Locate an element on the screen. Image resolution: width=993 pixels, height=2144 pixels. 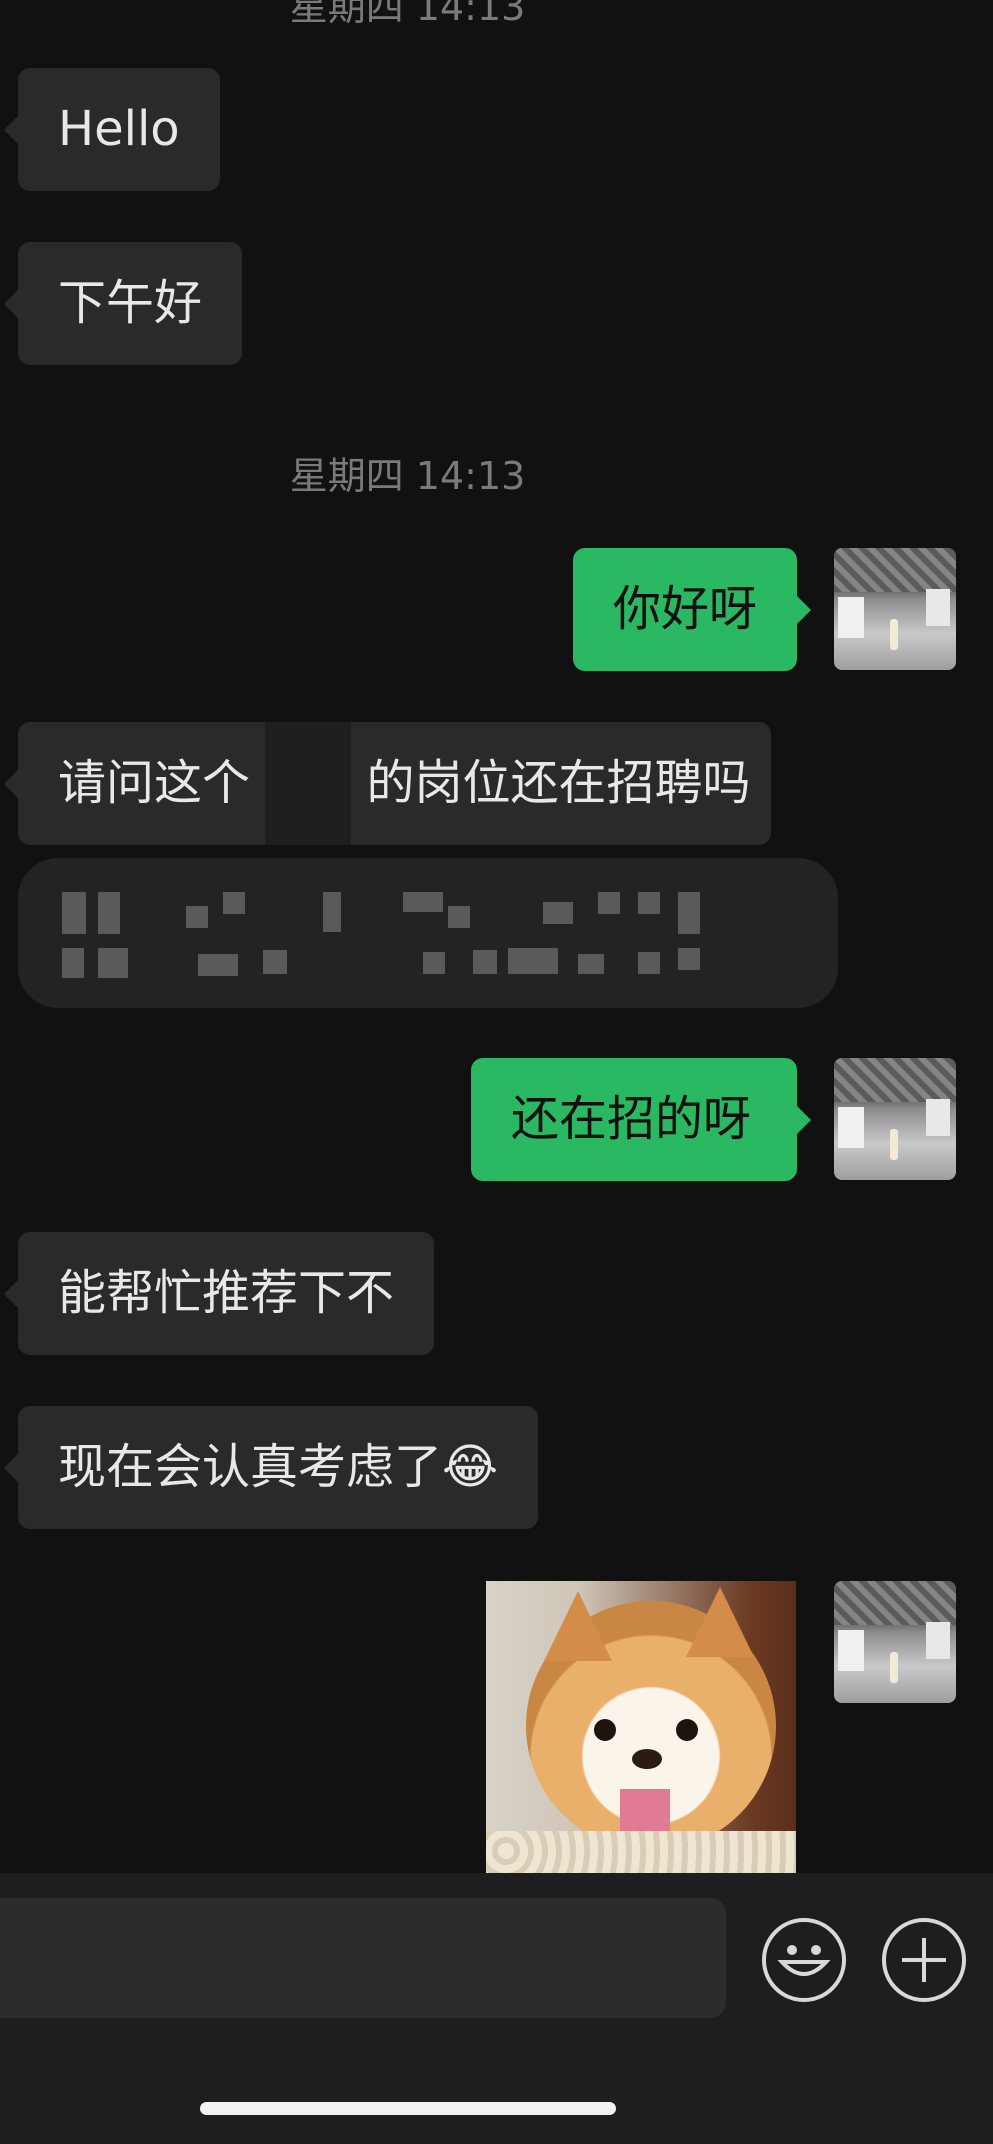
outgoing-message: 还在招的呀 is located at coordinates (641, 1119).